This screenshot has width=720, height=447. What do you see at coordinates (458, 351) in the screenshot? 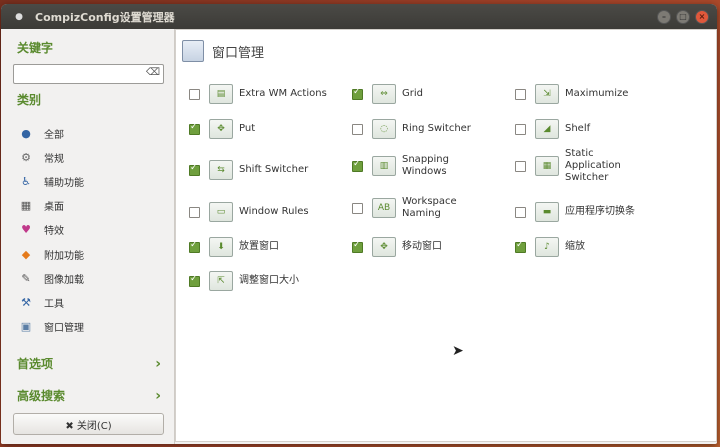
I see `mouse-pointer-icon: ➤` at bounding box center [458, 351].